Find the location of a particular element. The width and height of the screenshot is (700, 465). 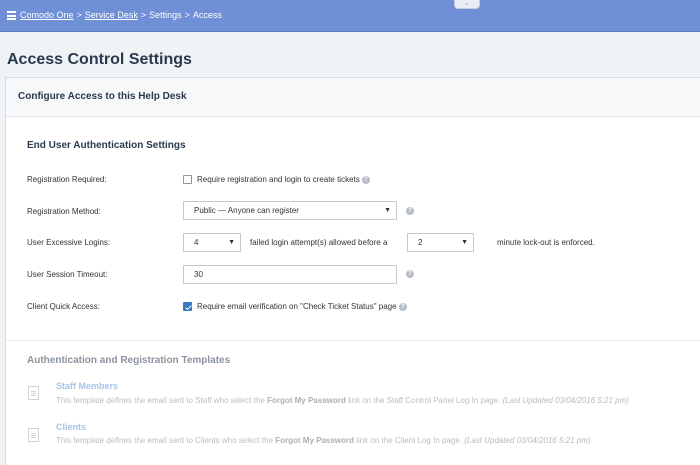

session-timeout-label: User Session Timeout: is located at coordinates (67, 274).